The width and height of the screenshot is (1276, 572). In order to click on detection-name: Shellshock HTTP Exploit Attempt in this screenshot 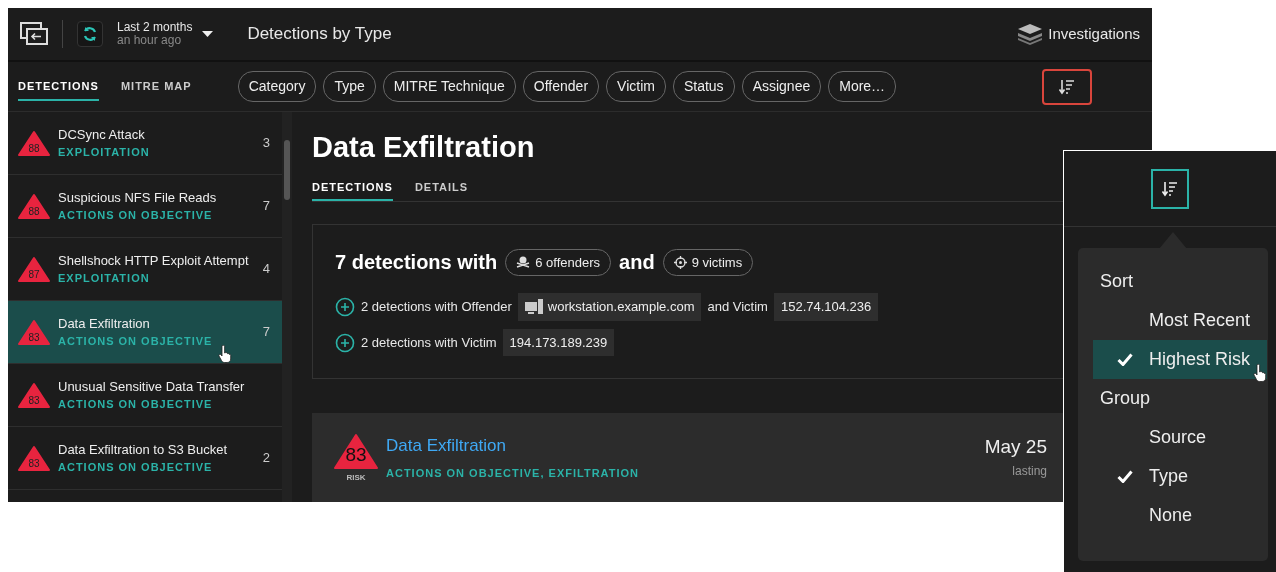, I will do `click(154, 260)`.